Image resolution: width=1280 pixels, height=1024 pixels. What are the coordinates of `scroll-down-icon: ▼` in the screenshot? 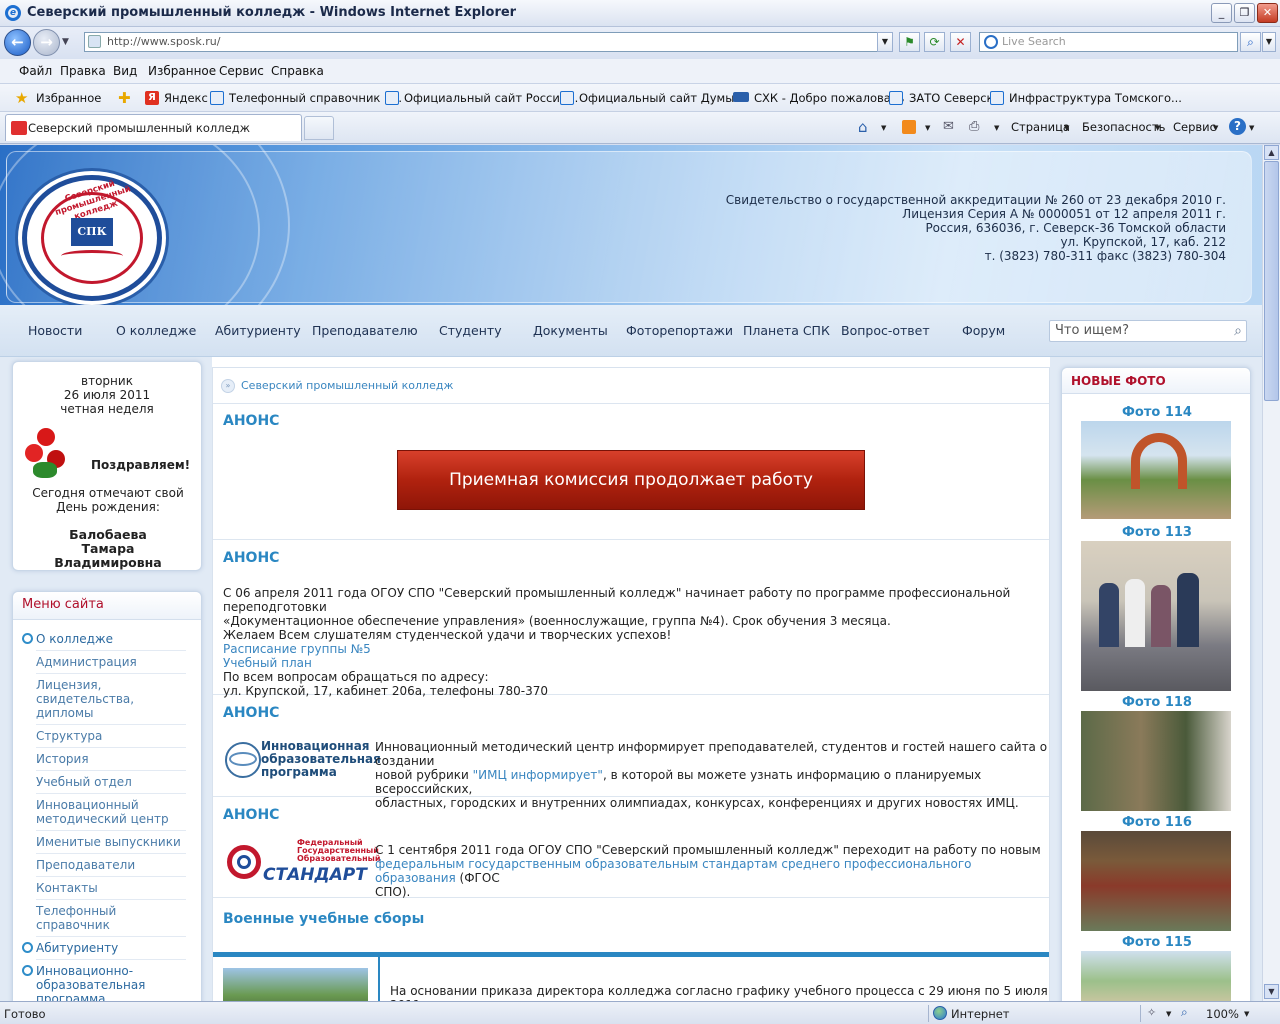 It's located at (1271, 991).